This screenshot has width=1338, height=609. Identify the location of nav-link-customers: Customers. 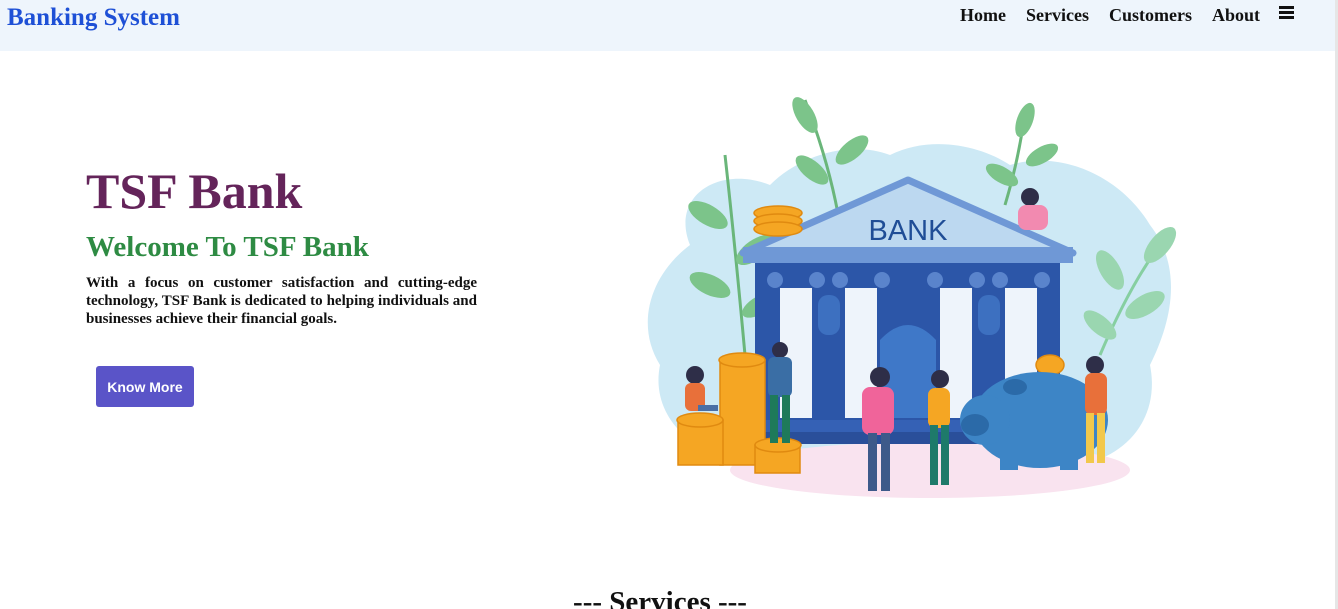
(1150, 15).